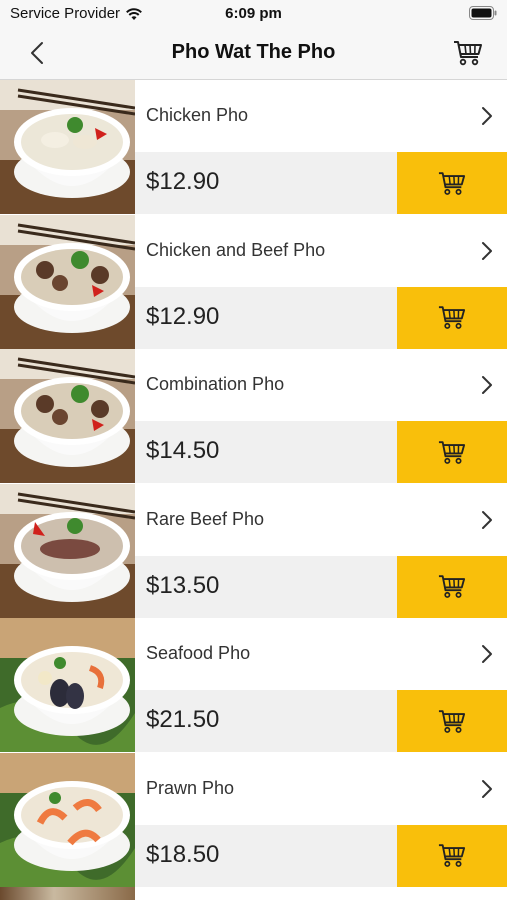 The height and width of the screenshot is (900, 507). Describe the element at coordinates (321, 788) in the screenshot. I see `dish-name-row: Prawn Pho` at that location.